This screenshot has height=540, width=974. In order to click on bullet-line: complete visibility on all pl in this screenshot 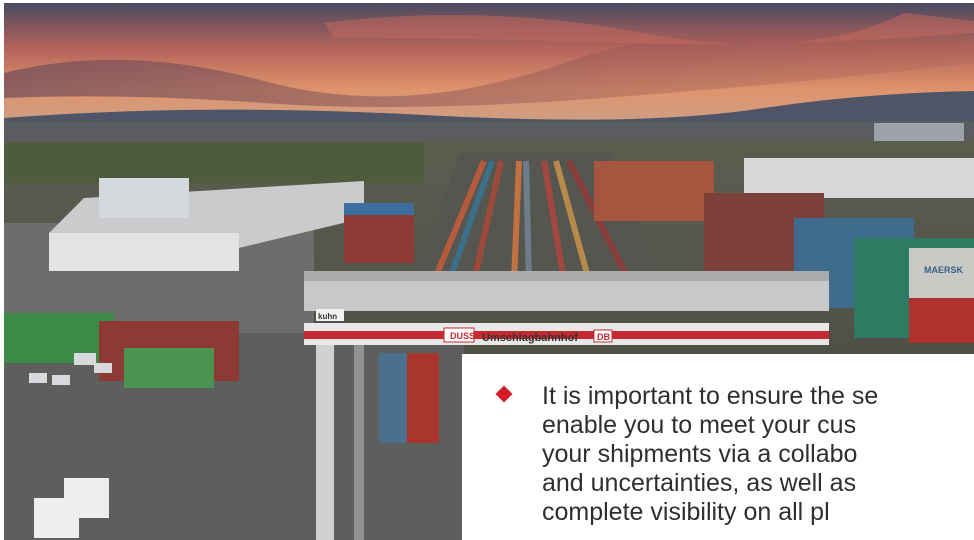, I will do `click(686, 512)`.